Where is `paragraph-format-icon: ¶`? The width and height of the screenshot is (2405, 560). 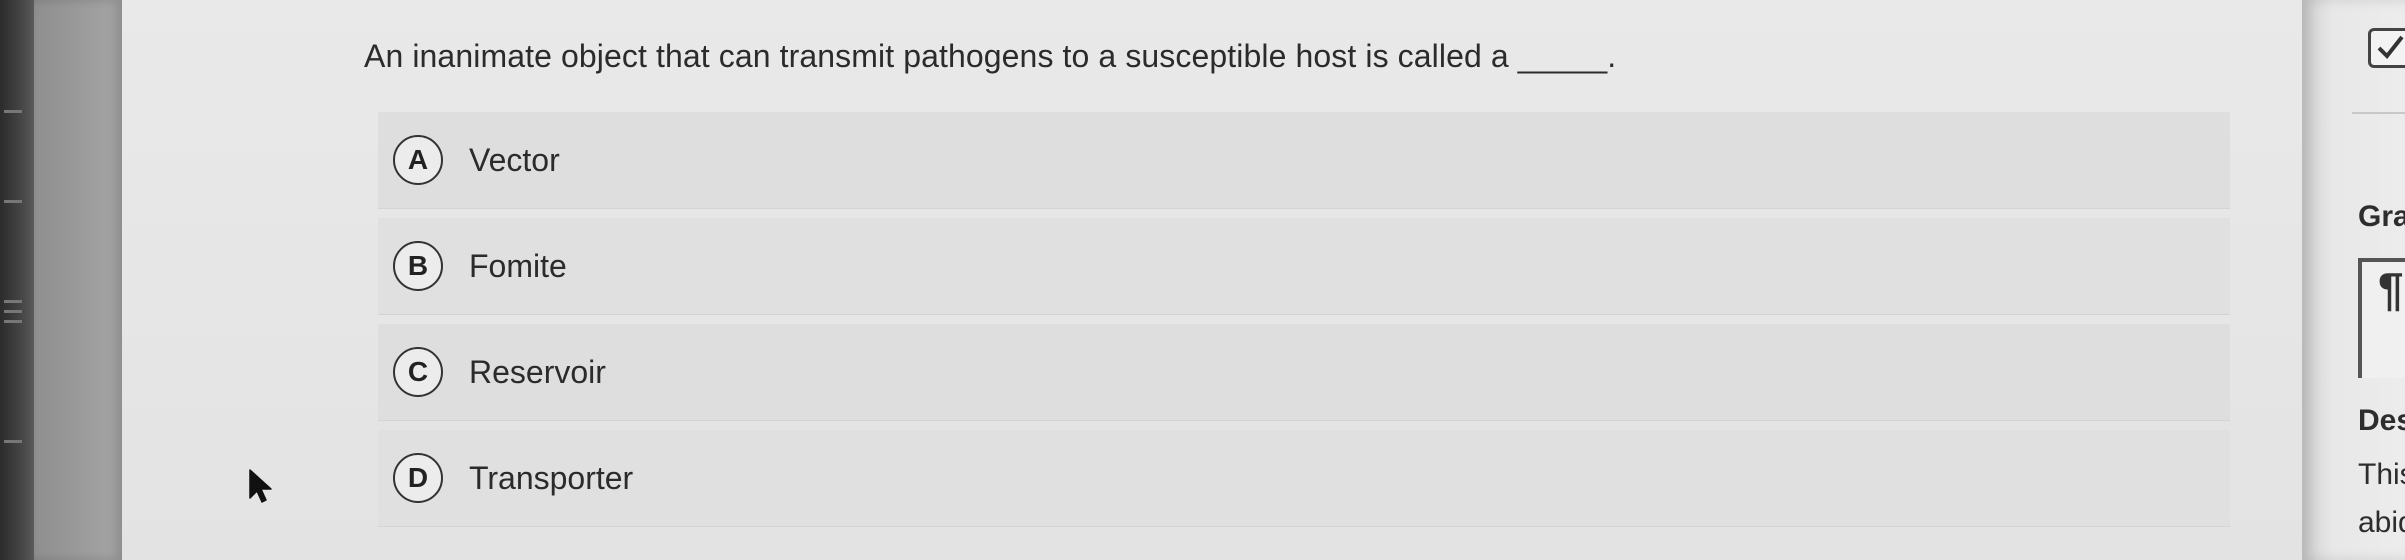
paragraph-format-icon: ¶ is located at coordinates (2381, 318).